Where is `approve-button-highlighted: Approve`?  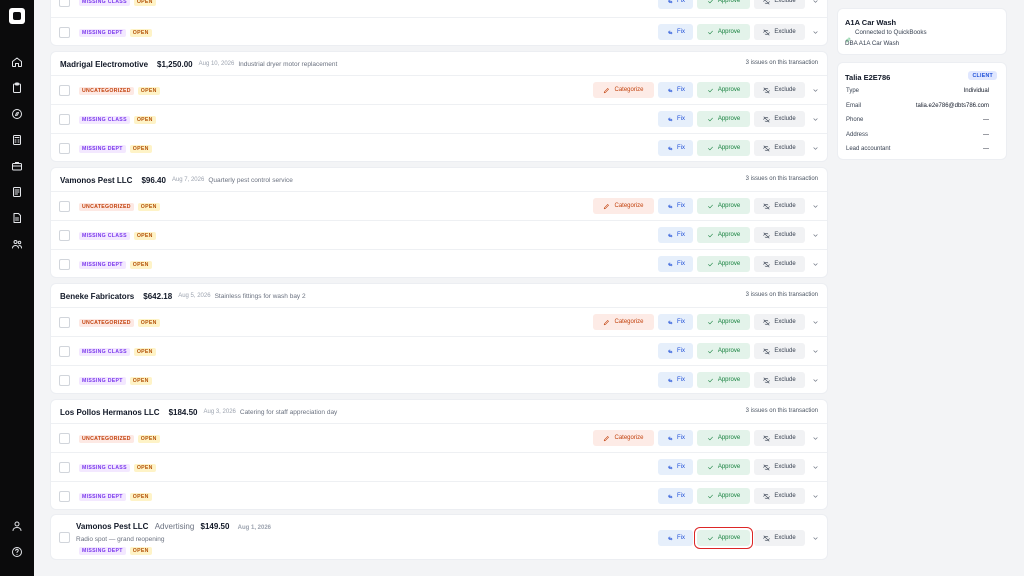 approve-button-highlighted: Approve is located at coordinates (723, 538).